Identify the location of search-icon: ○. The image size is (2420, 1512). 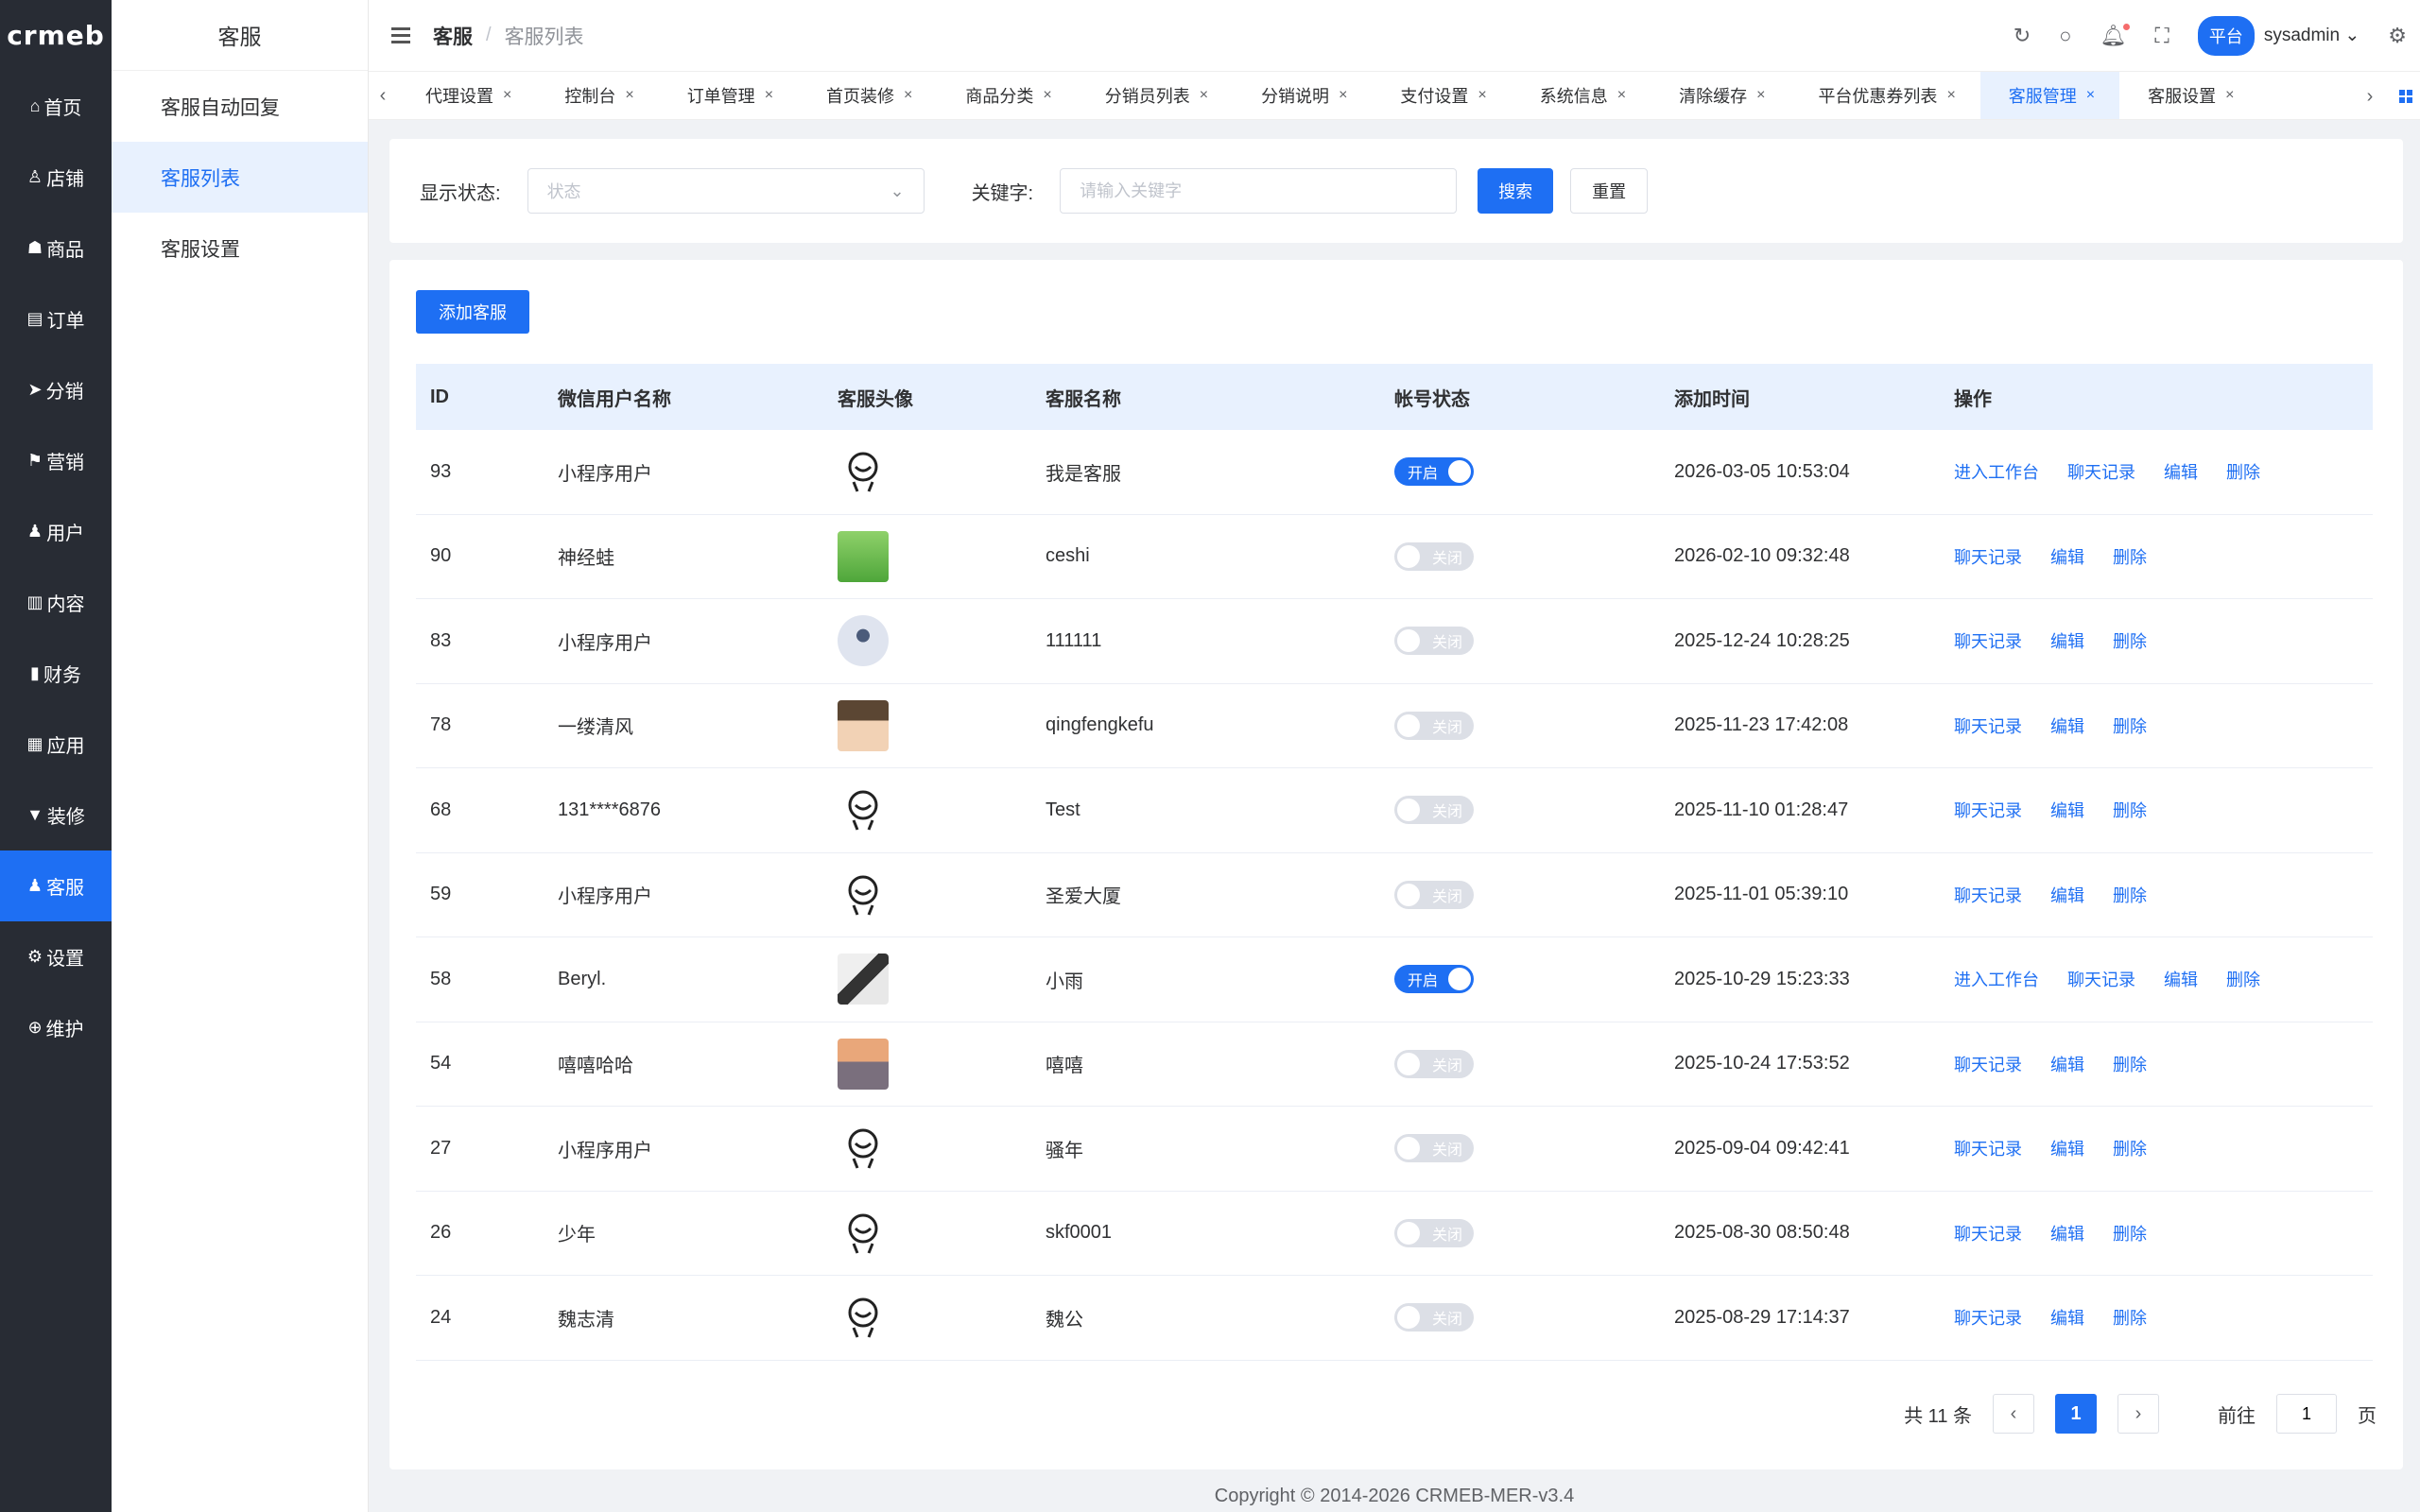
(2065, 36).